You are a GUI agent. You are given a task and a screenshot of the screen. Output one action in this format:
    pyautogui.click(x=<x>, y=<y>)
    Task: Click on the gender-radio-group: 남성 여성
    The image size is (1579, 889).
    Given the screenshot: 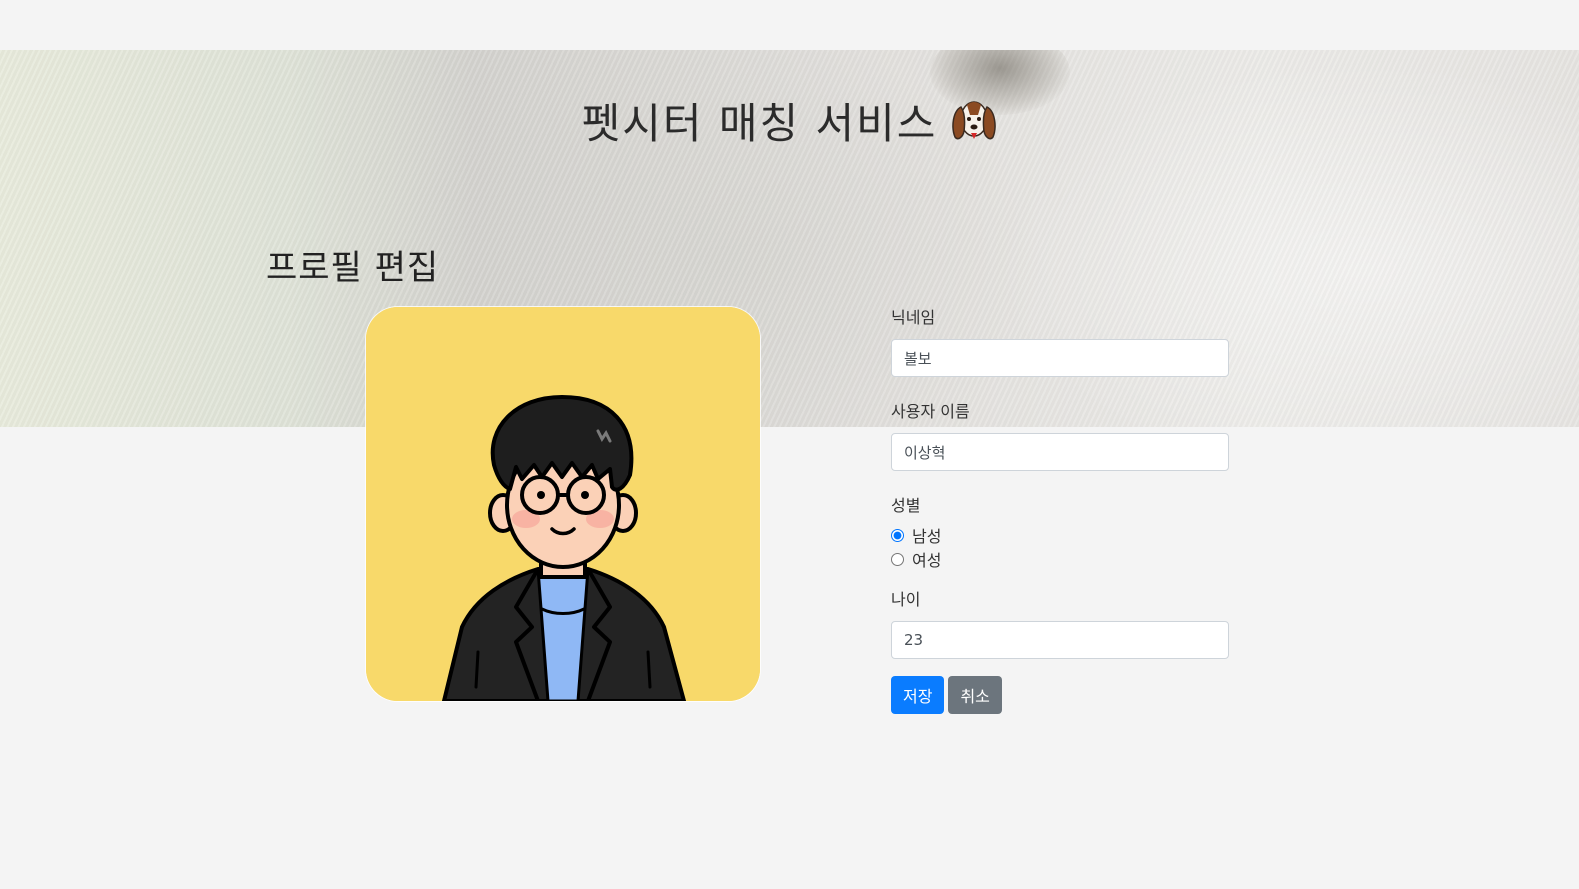 What is the action you would take?
    pyautogui.click(x=1060, y=547)
    